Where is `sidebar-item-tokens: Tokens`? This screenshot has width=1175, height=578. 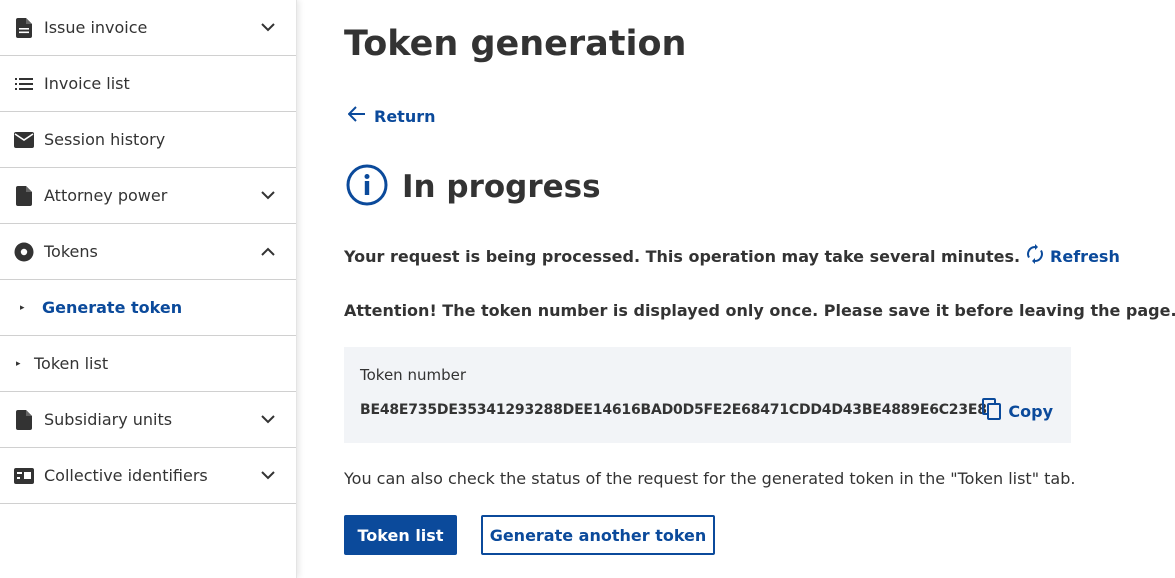
sidebar-item-tokens: Tokens is located at coordinates (148, 252).